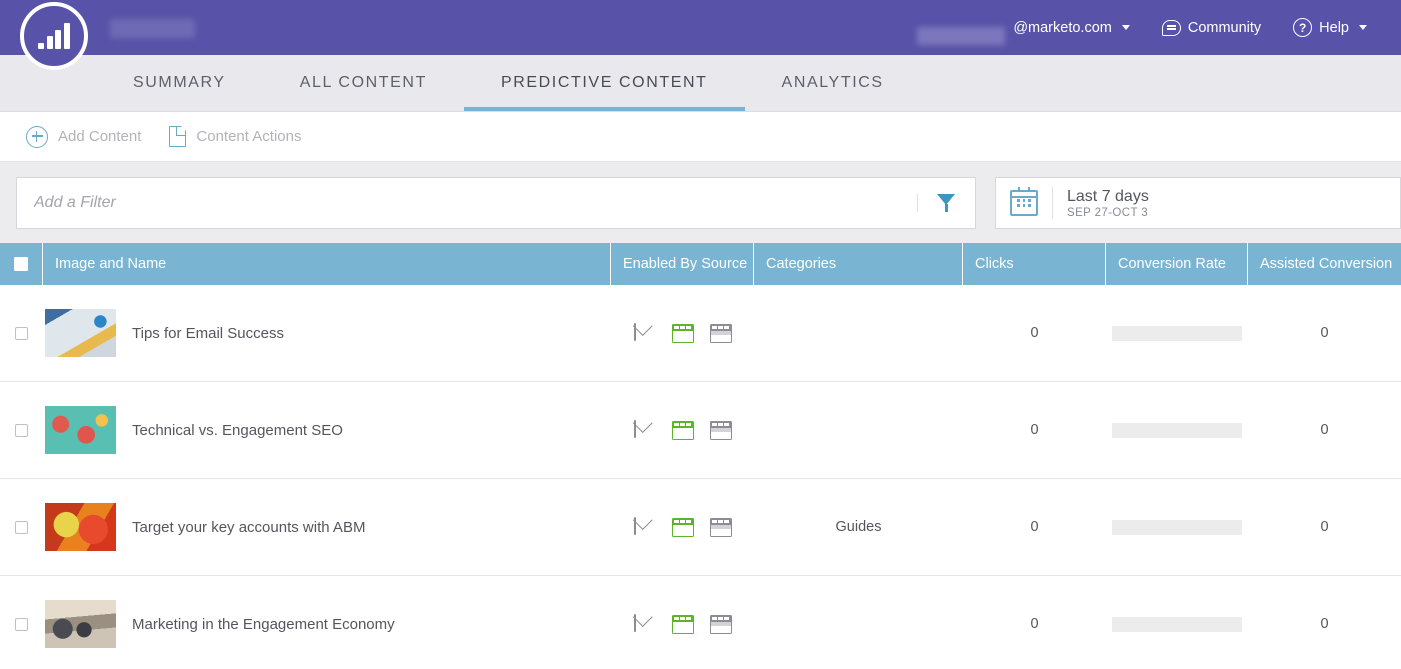 This screenshot has width=1401, height=669. I want to click on tab-analytics: ANALYTICS, so click(833, 83).